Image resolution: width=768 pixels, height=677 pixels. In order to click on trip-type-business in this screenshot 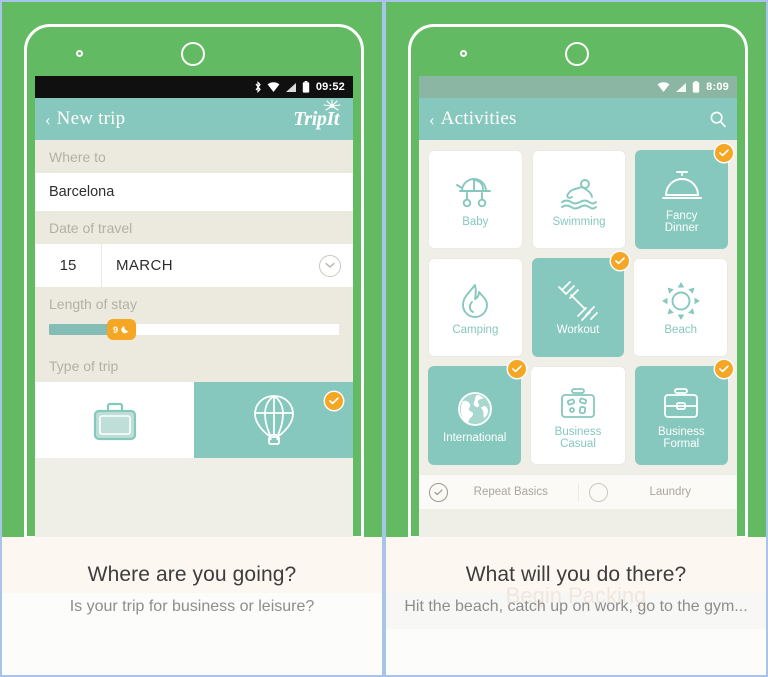, I will do `click(114, 420)`.